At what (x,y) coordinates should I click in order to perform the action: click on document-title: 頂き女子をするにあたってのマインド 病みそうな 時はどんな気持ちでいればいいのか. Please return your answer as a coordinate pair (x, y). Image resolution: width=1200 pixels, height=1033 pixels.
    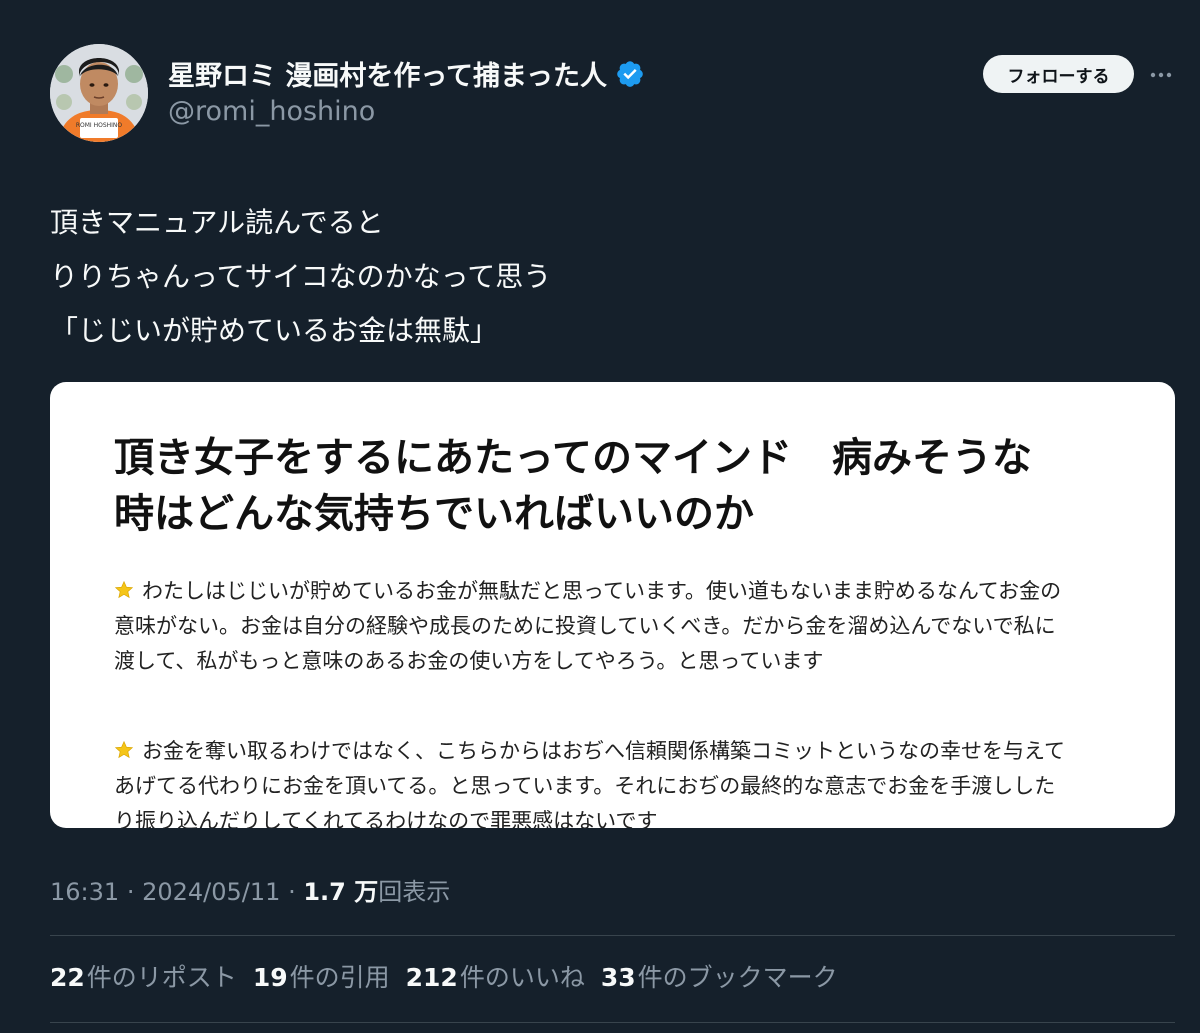
    Looking at the image, I should click on (634, 486).